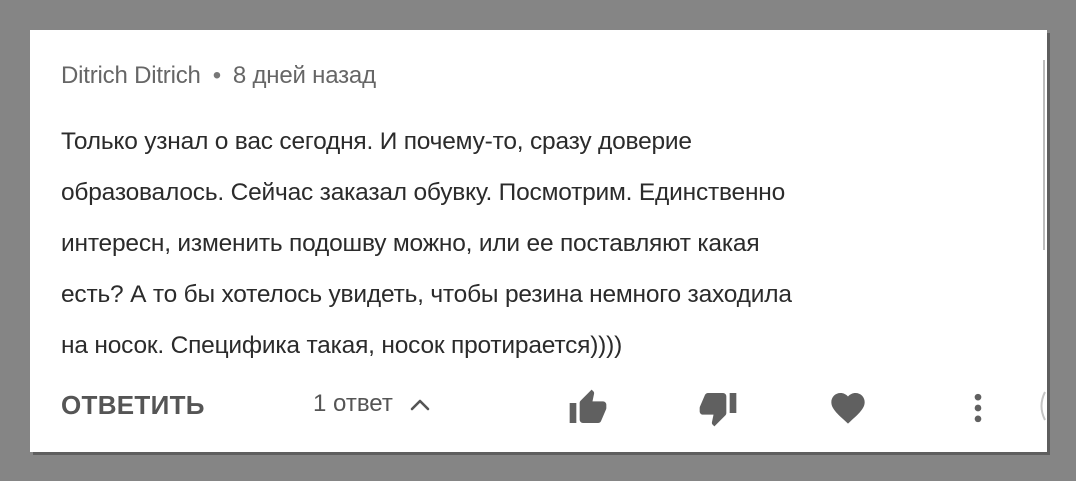  I want to click on comment-time: 8 дней назад, so click(304, 75).